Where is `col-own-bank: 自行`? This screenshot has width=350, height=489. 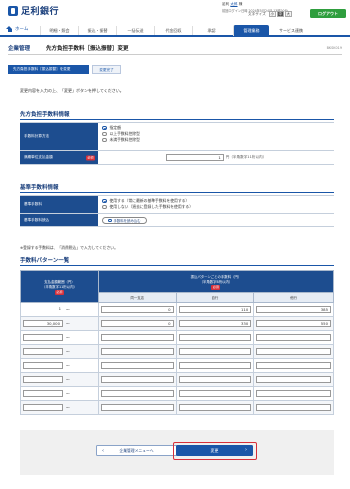 col-own-bank: 自行 is located at coordinates (215, 297).